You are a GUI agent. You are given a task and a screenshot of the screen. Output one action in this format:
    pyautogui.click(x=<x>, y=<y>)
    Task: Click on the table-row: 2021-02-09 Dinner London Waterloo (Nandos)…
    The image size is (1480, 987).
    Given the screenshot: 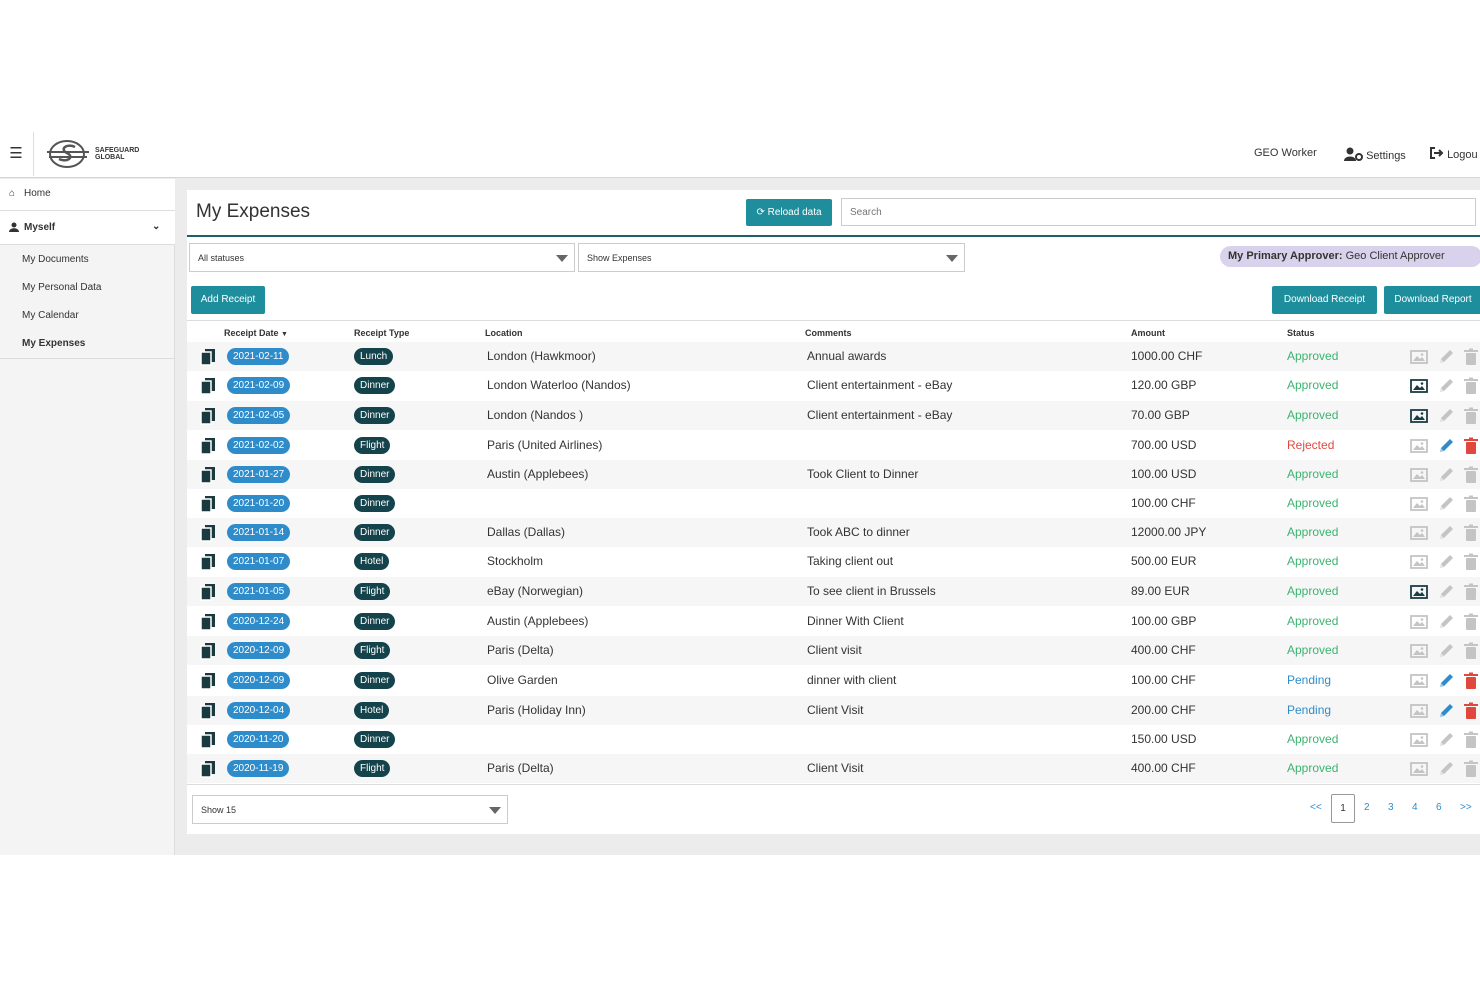 What is the action you would take?
    pyautogui.click(x=833, y=385)
    